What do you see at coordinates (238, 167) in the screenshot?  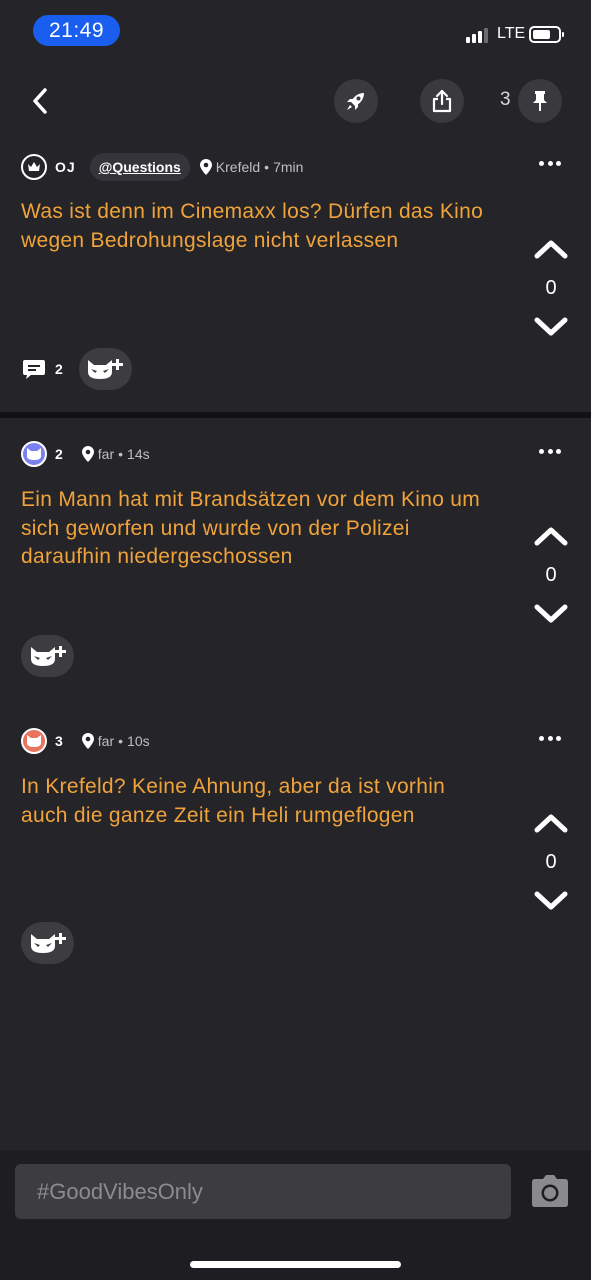 I see `location-label: Krefeld` at bounding box center [238, 167].